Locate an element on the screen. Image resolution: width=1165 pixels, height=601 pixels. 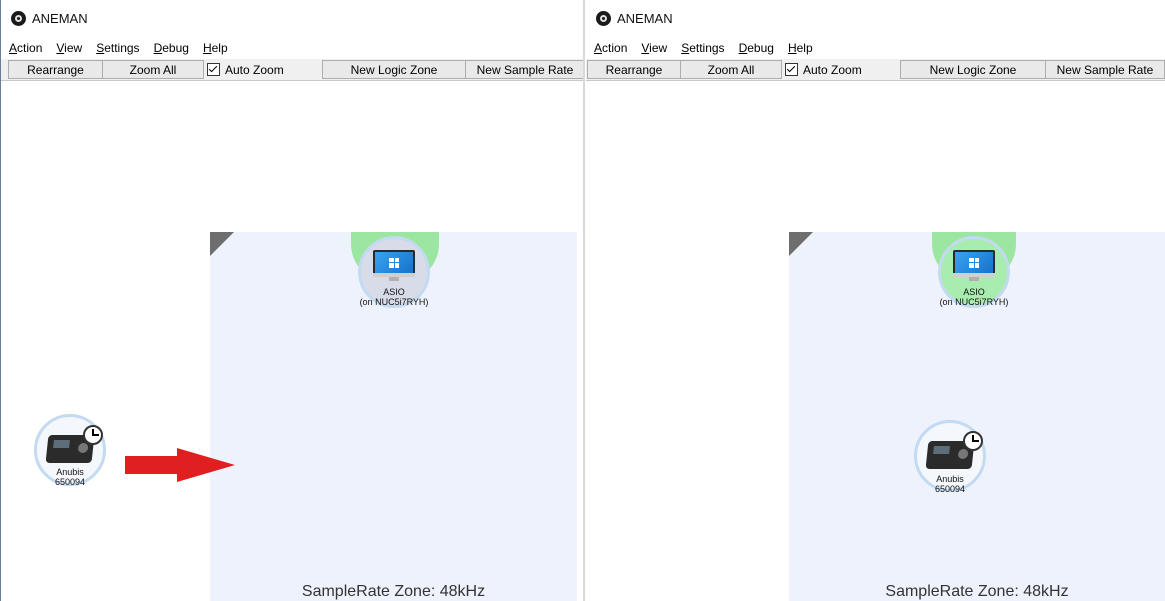
panel-separator is located at coordinates (584, 300).